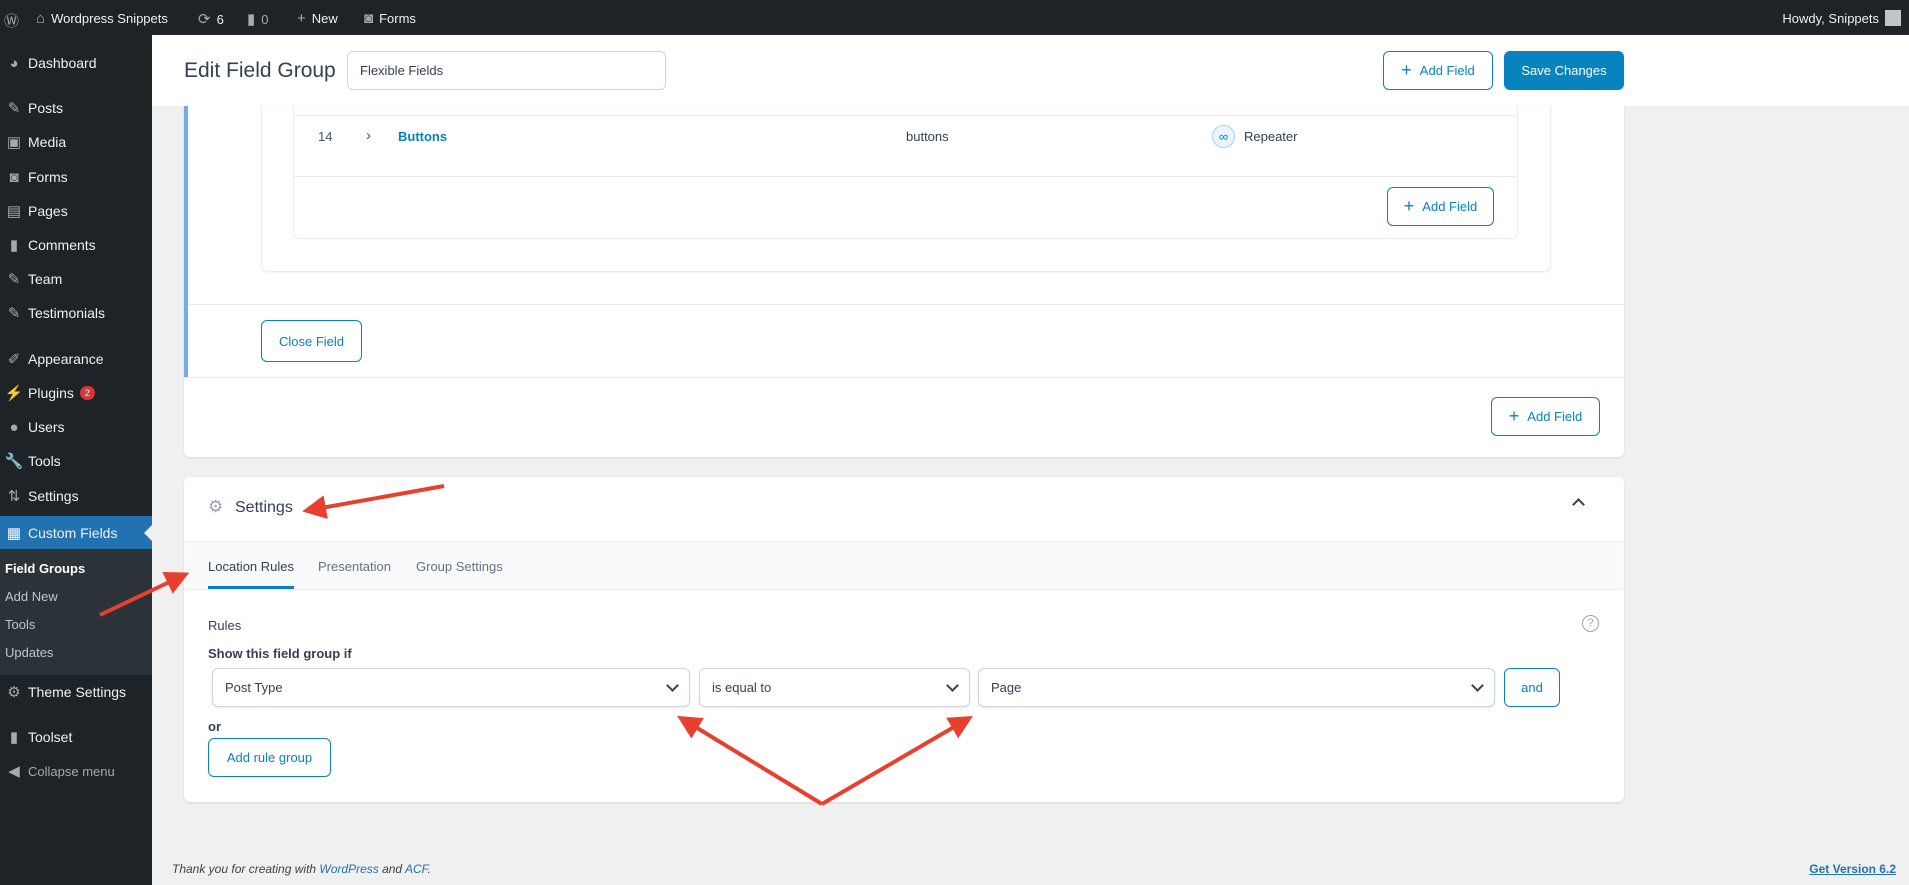 The width and height of the screenshot is (1909, 885). I want to click on sidebar-item-tools: 🔧 Tools, so click(76, 461).